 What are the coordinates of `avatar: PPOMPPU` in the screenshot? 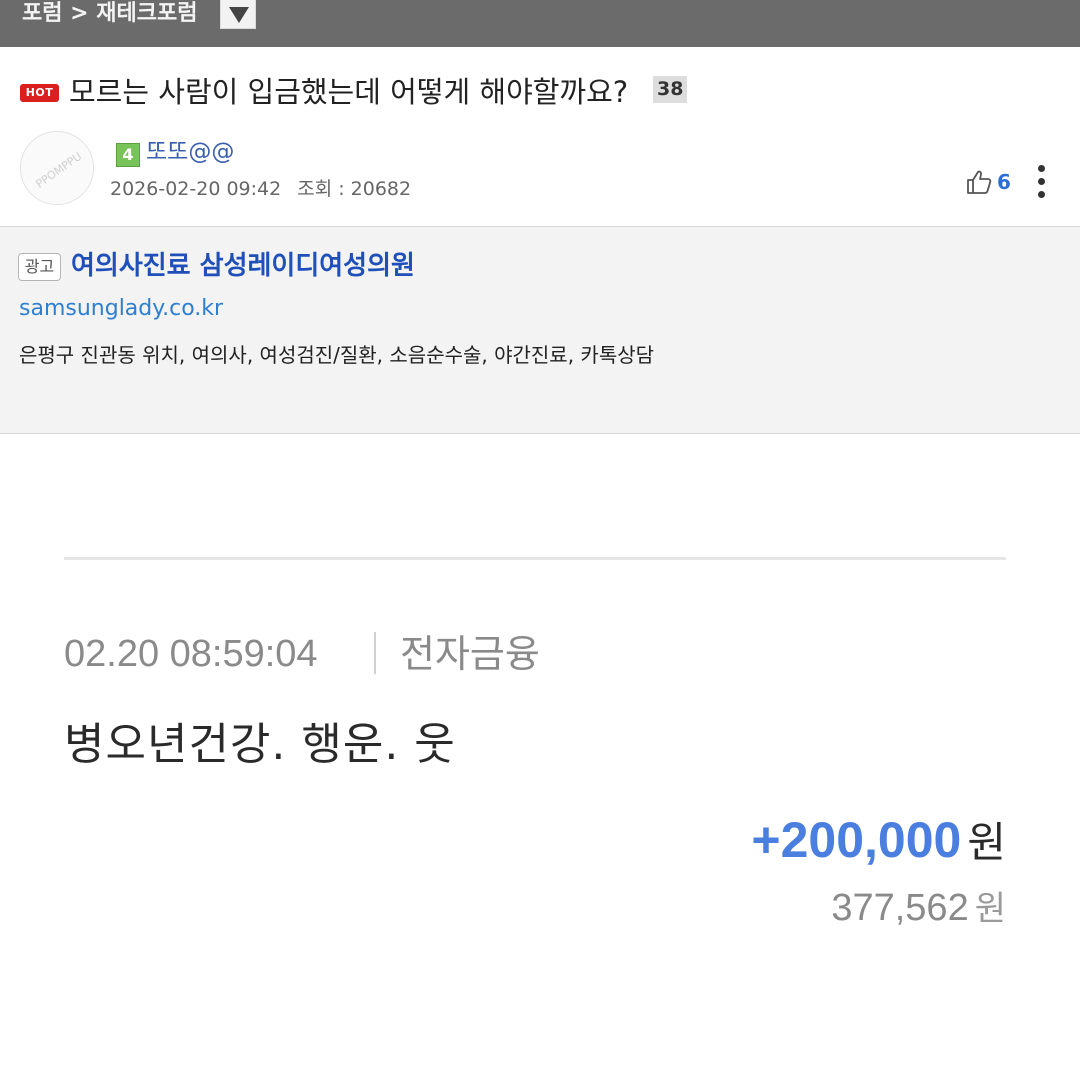 It's located at (57, 168).